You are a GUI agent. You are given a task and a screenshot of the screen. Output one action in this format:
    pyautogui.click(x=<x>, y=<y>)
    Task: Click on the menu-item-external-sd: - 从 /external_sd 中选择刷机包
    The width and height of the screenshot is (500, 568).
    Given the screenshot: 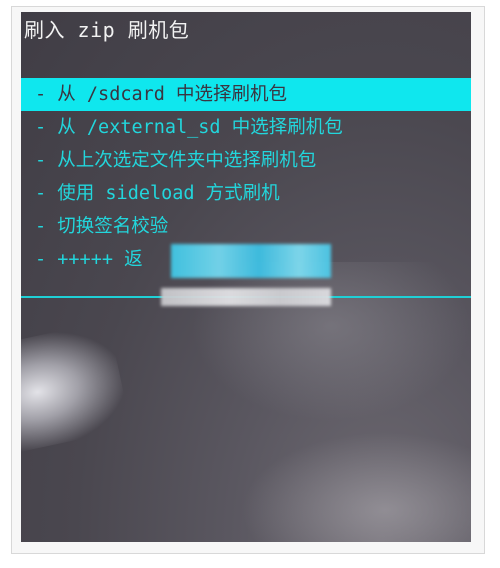 What is the action you would take?
    pyautogui.click(x=246, y=127)
    